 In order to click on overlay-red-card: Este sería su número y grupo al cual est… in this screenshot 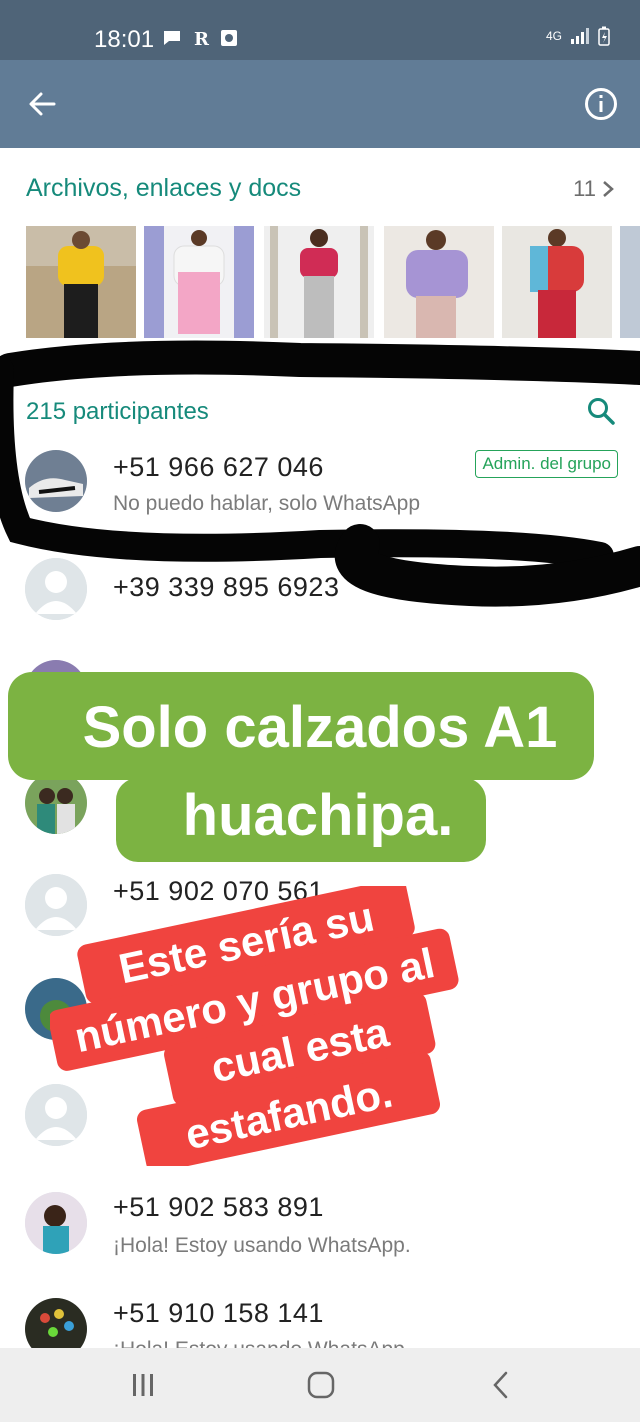, I will do `click(254, 1026)`.